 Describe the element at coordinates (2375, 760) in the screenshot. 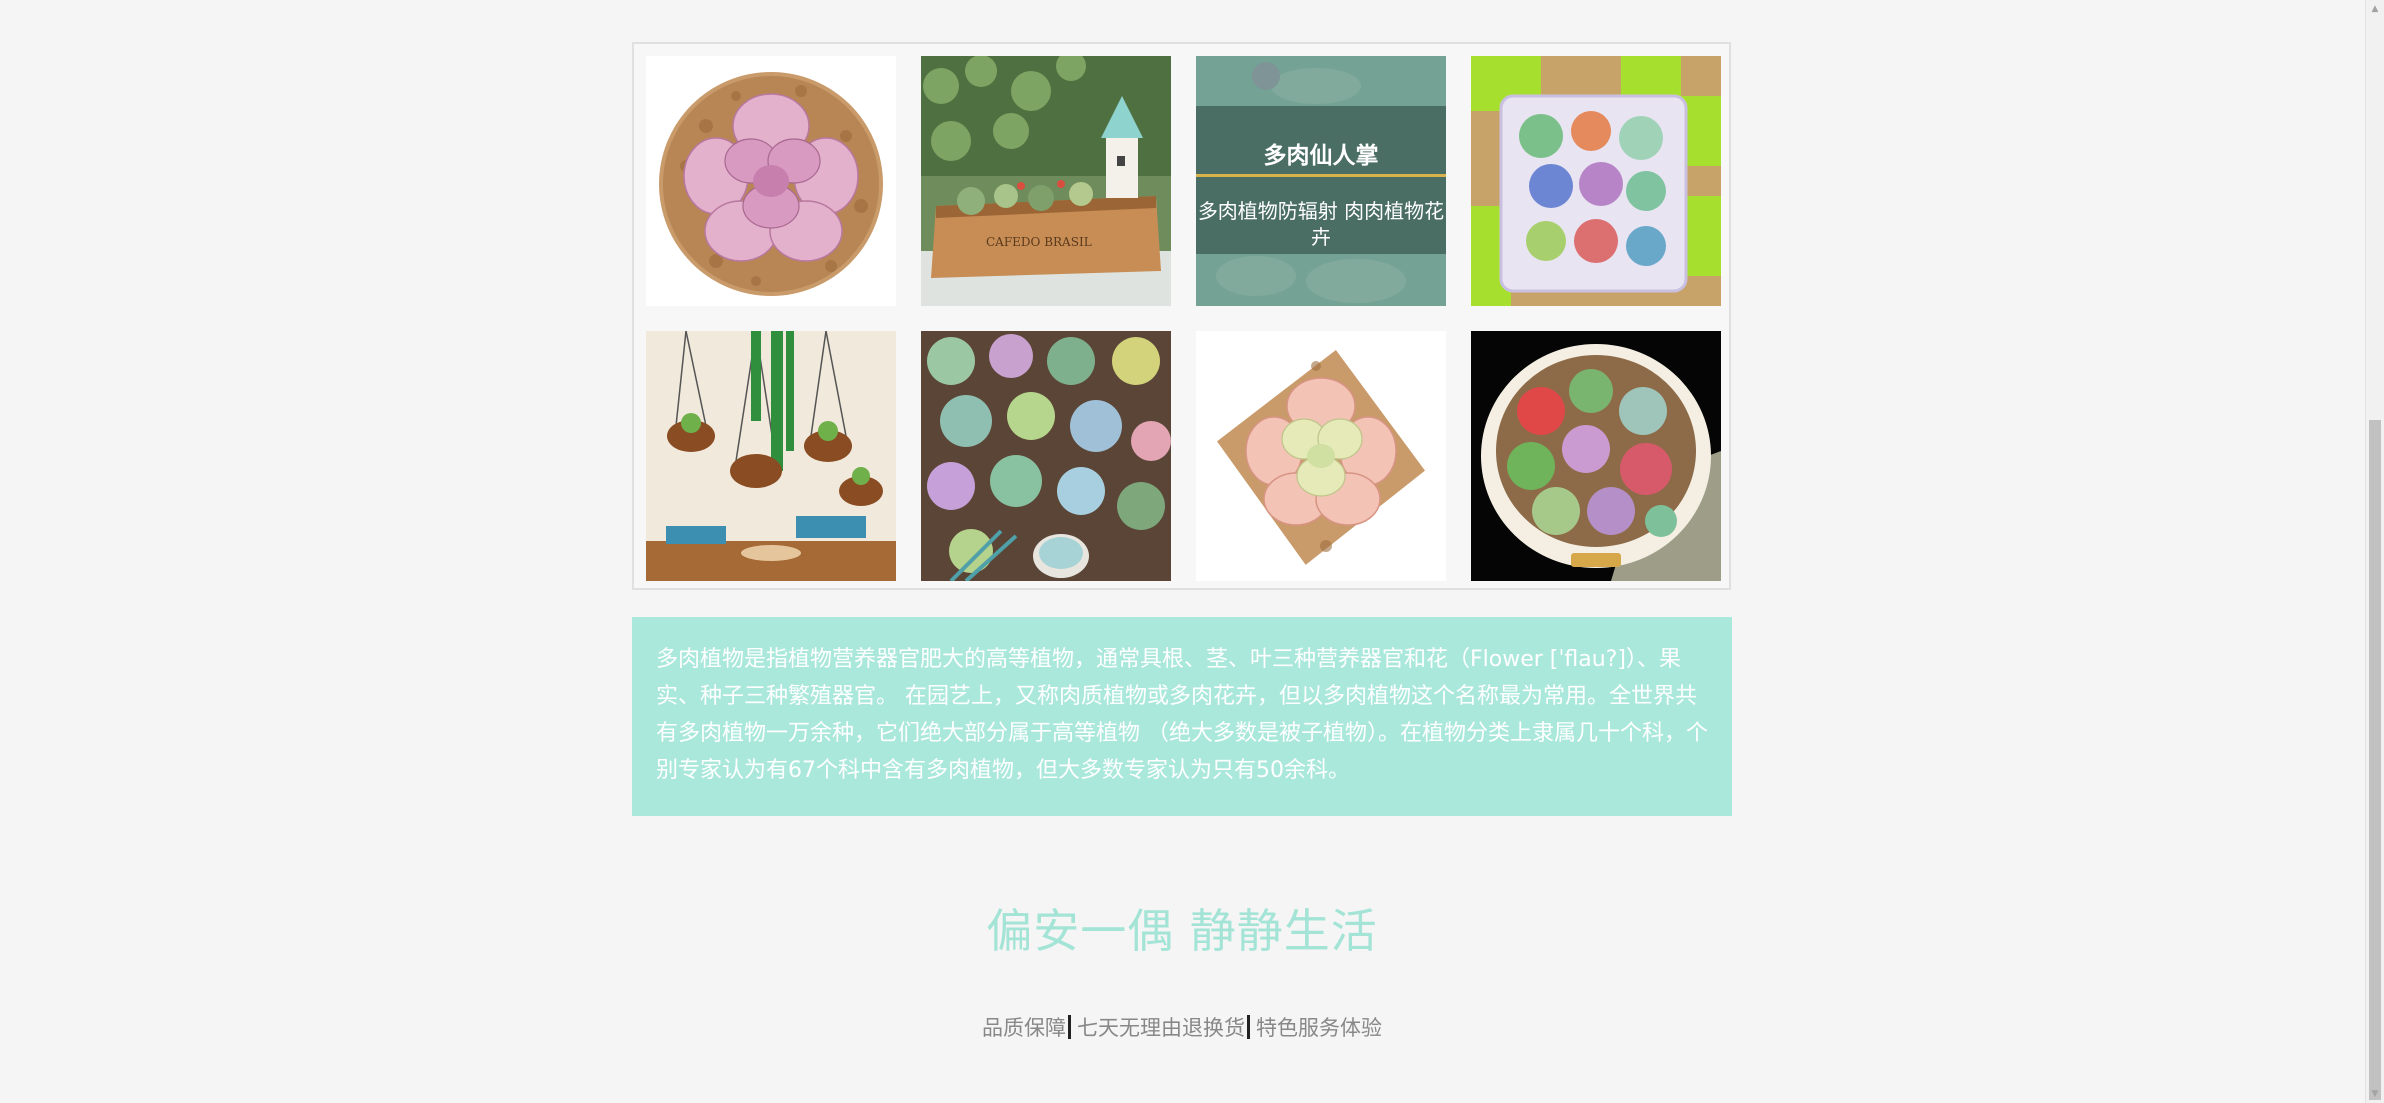

I see `scrollbar-thumb` at that location.